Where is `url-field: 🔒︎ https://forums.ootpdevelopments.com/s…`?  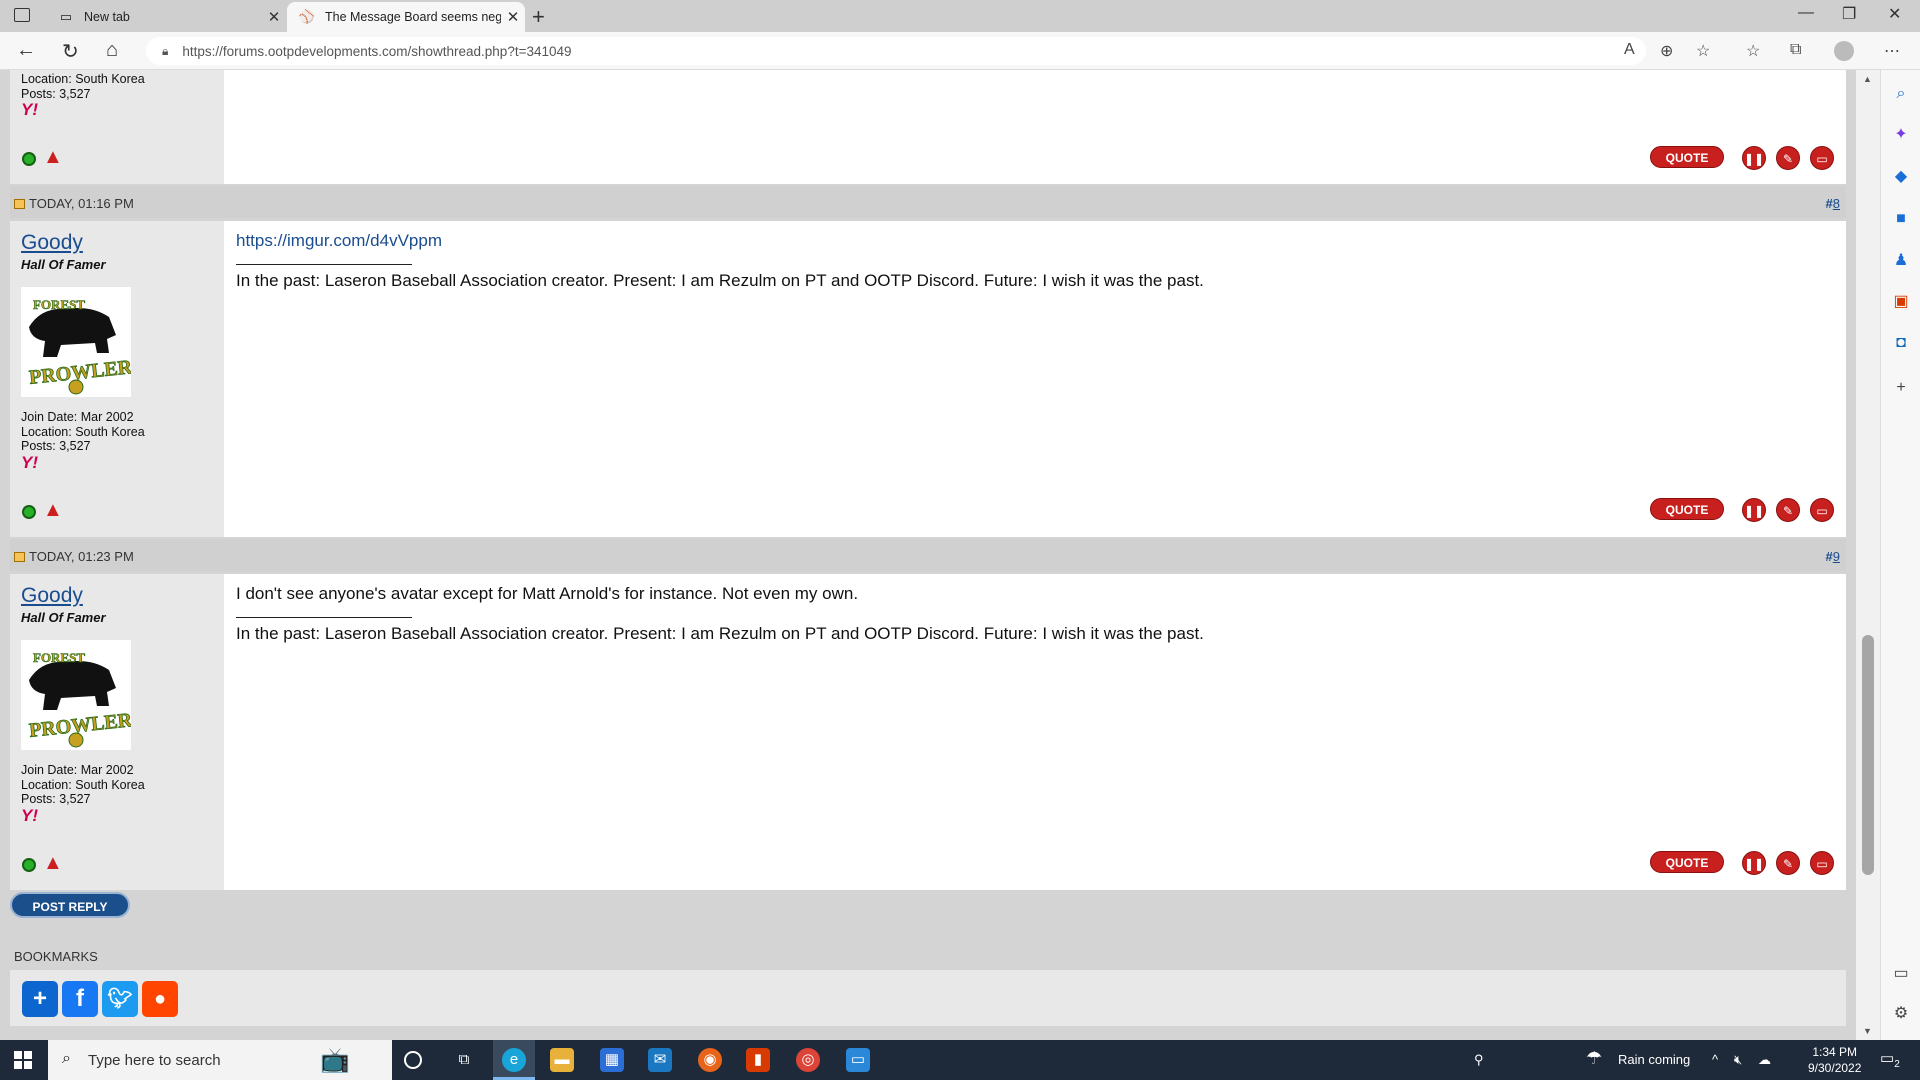
url-field: 🔒︎ https://forums.ootpdevelopments.com/s… is located at coordinates (896, 51).